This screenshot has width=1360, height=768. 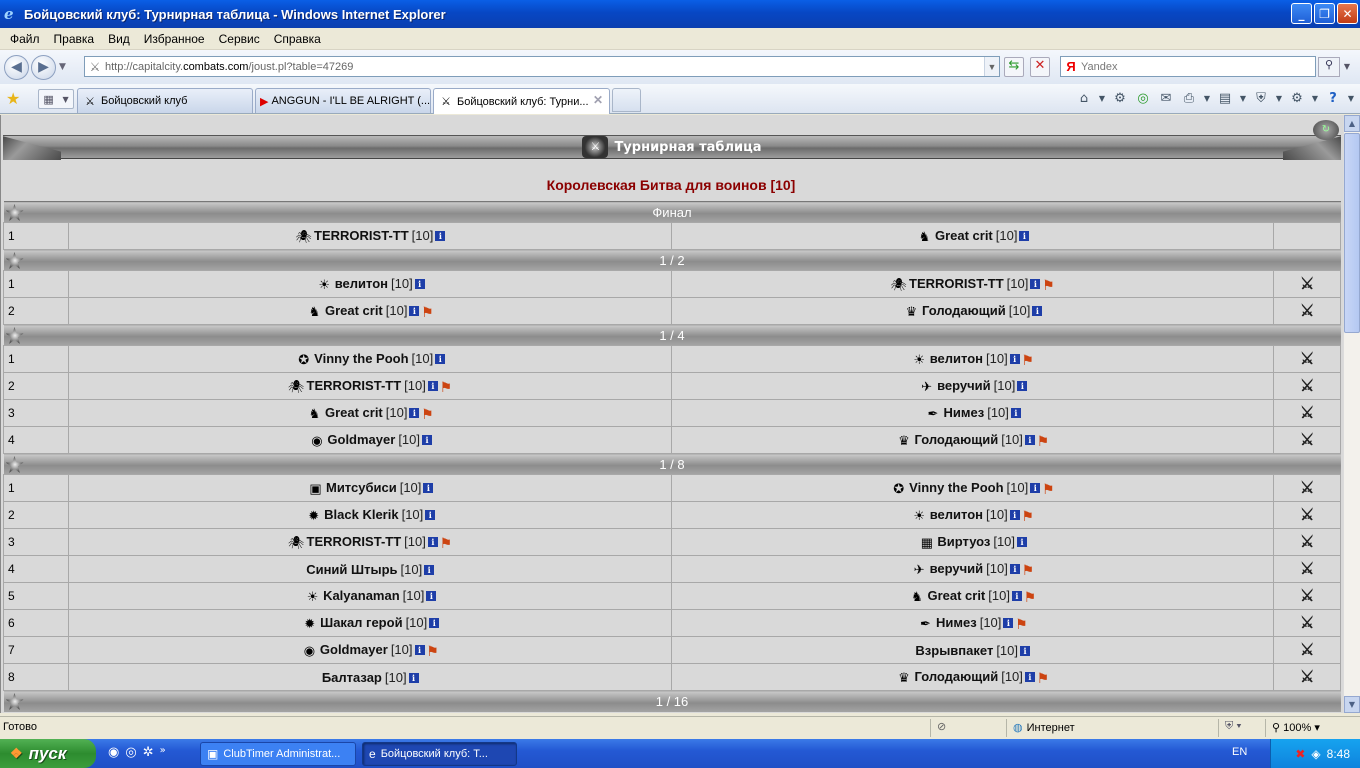 What do you see at coordinates (56, 99) in the screenshot?
I see `quick-tabs-button: ▦ ▼` at bounding box center [56, 99].